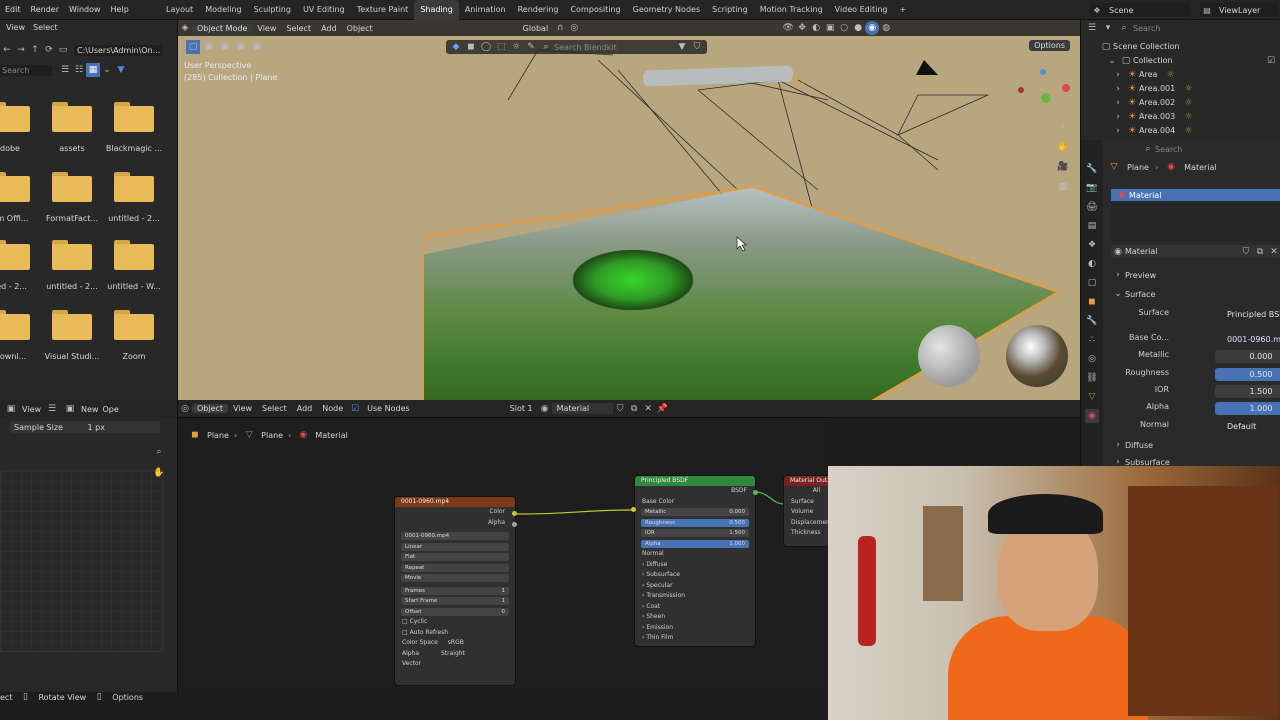 The image size is (1280, 720). Describe the element at coordinates (93, 70) in the screenshot. I see `thumb-view-icon: ▦` at that location.